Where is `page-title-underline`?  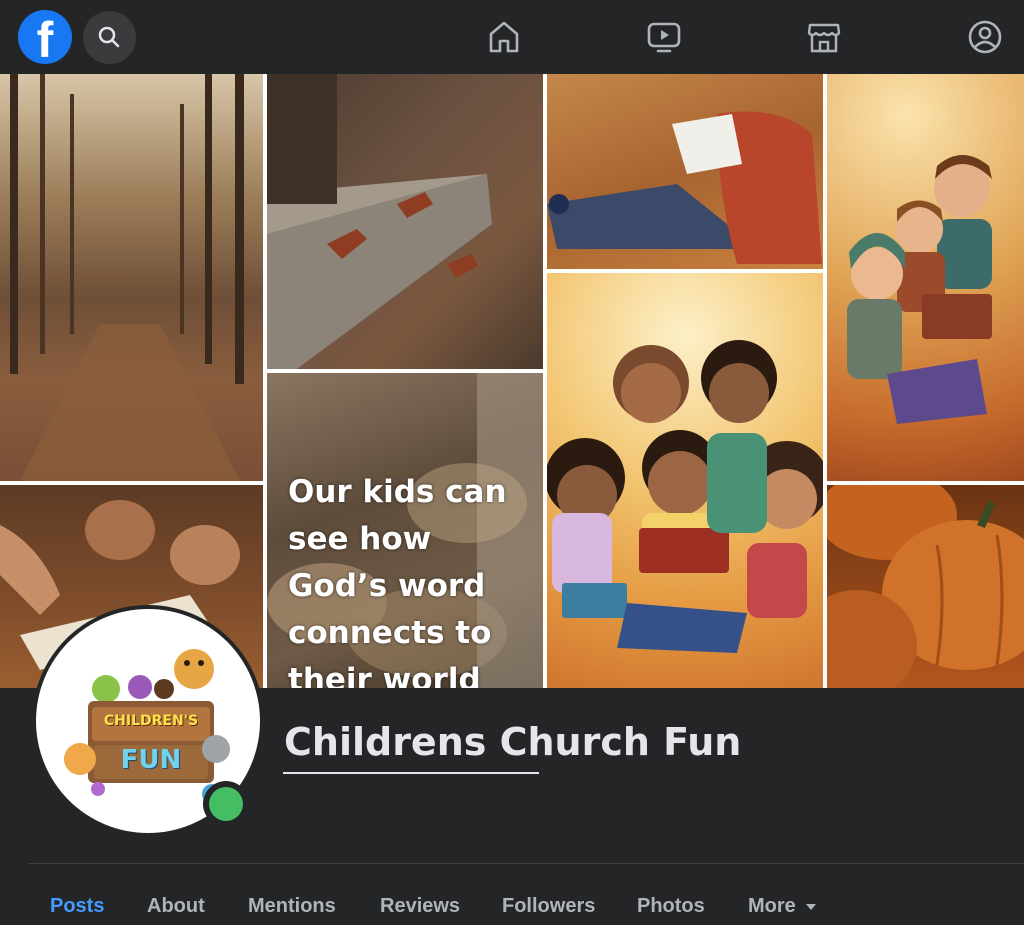
page-title-underline is located at coordinates (411, 773).